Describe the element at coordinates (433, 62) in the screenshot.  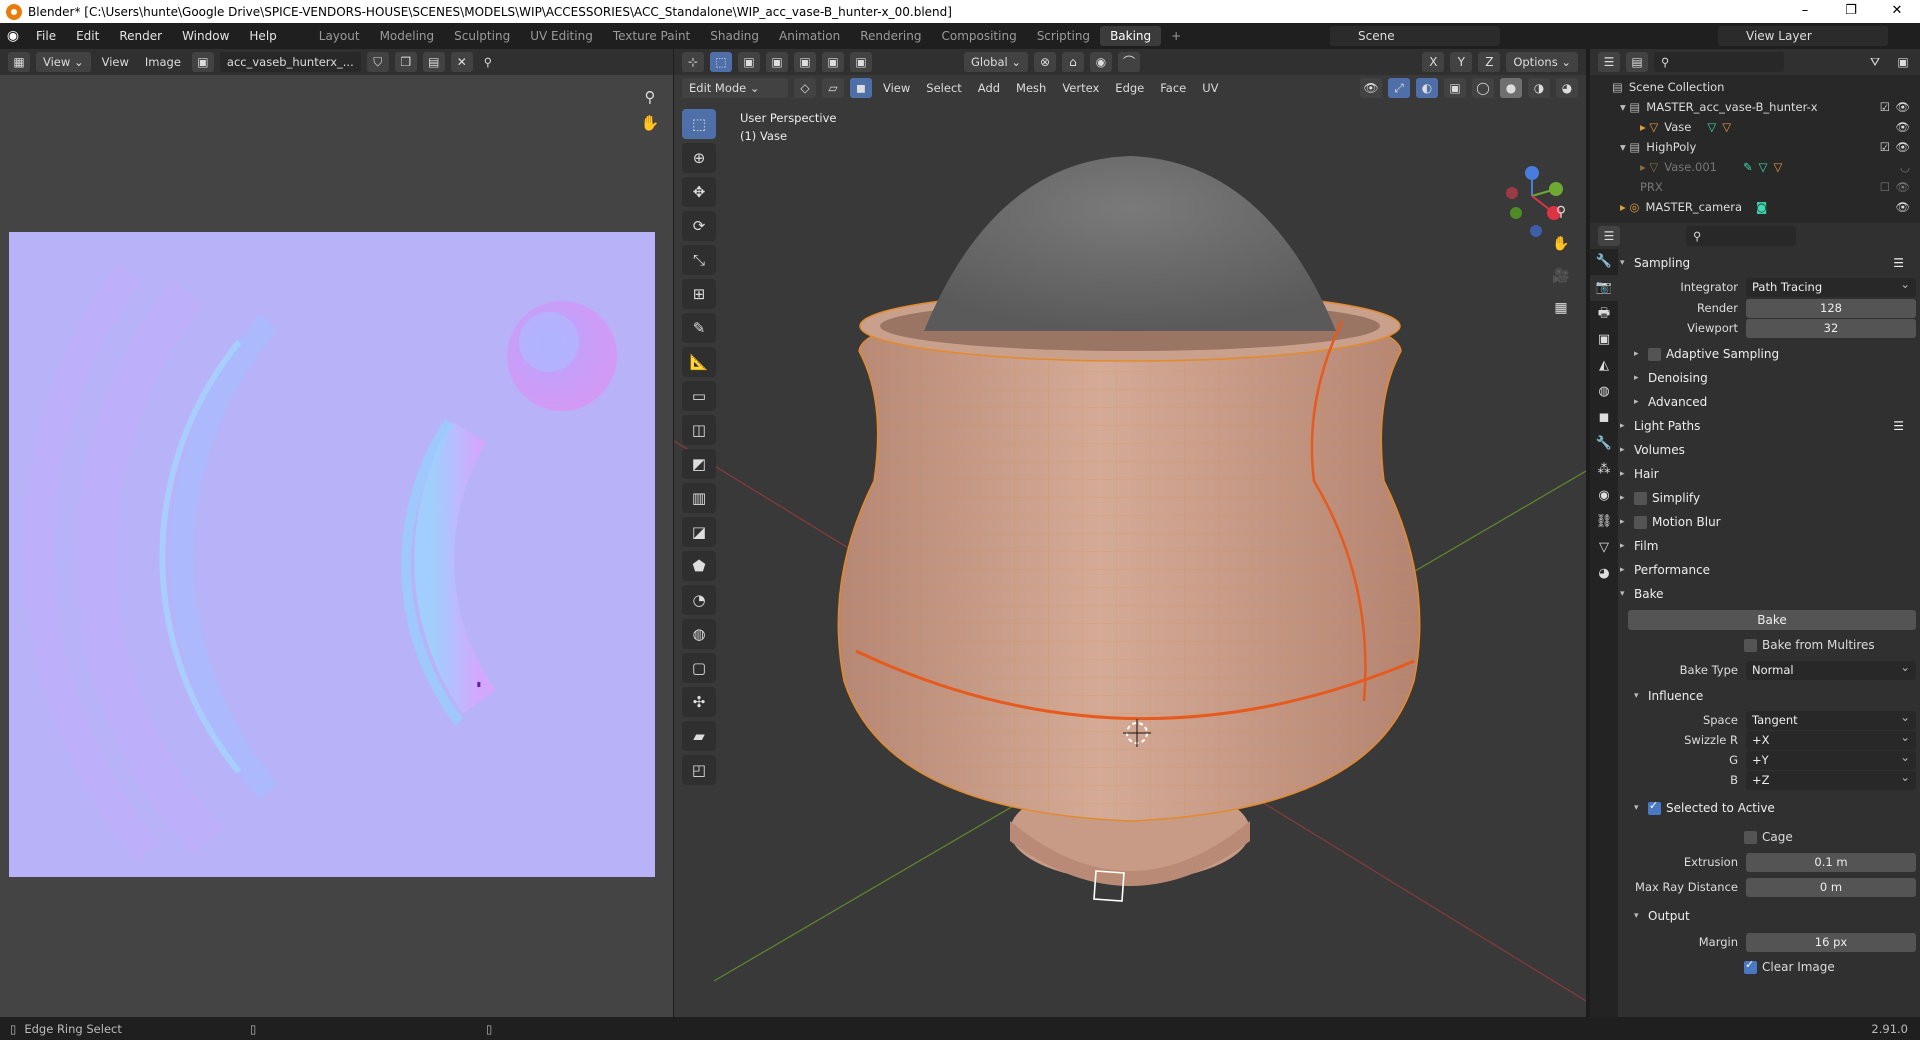
I see `folder-icon: ▤` at that location.